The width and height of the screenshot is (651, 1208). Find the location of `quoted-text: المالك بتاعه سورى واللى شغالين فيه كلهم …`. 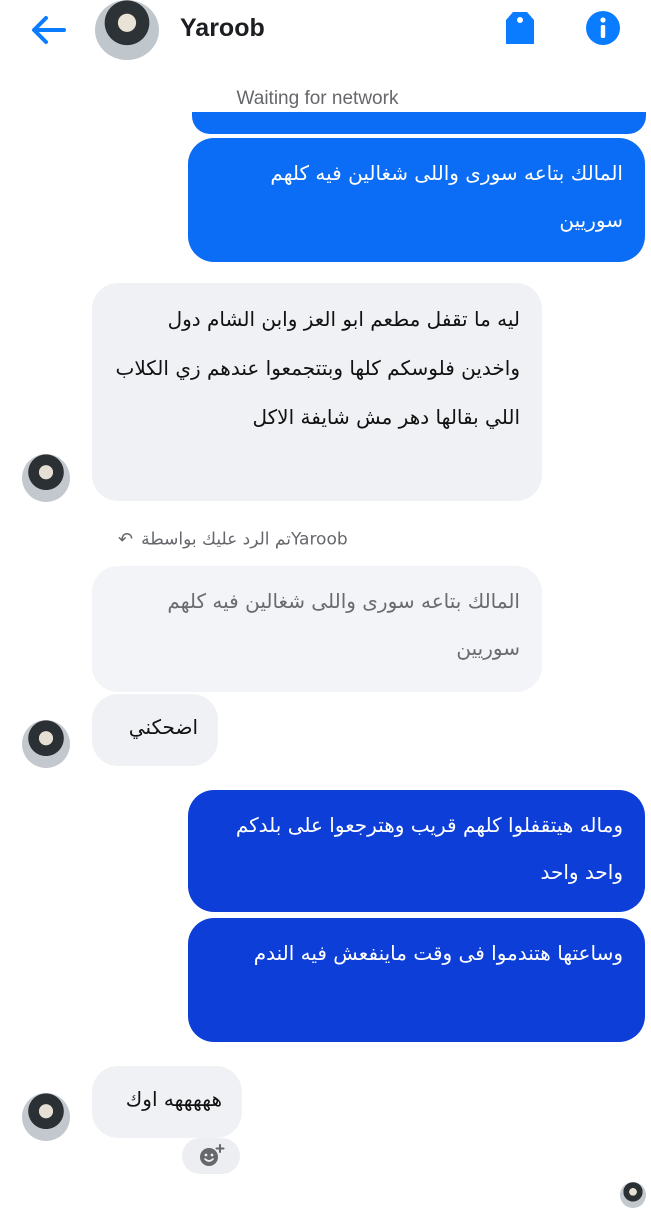

quoted-text: المالك بتاعه سورى واللى شغالين فيه كلهم … is located at coordinates (343, 624).